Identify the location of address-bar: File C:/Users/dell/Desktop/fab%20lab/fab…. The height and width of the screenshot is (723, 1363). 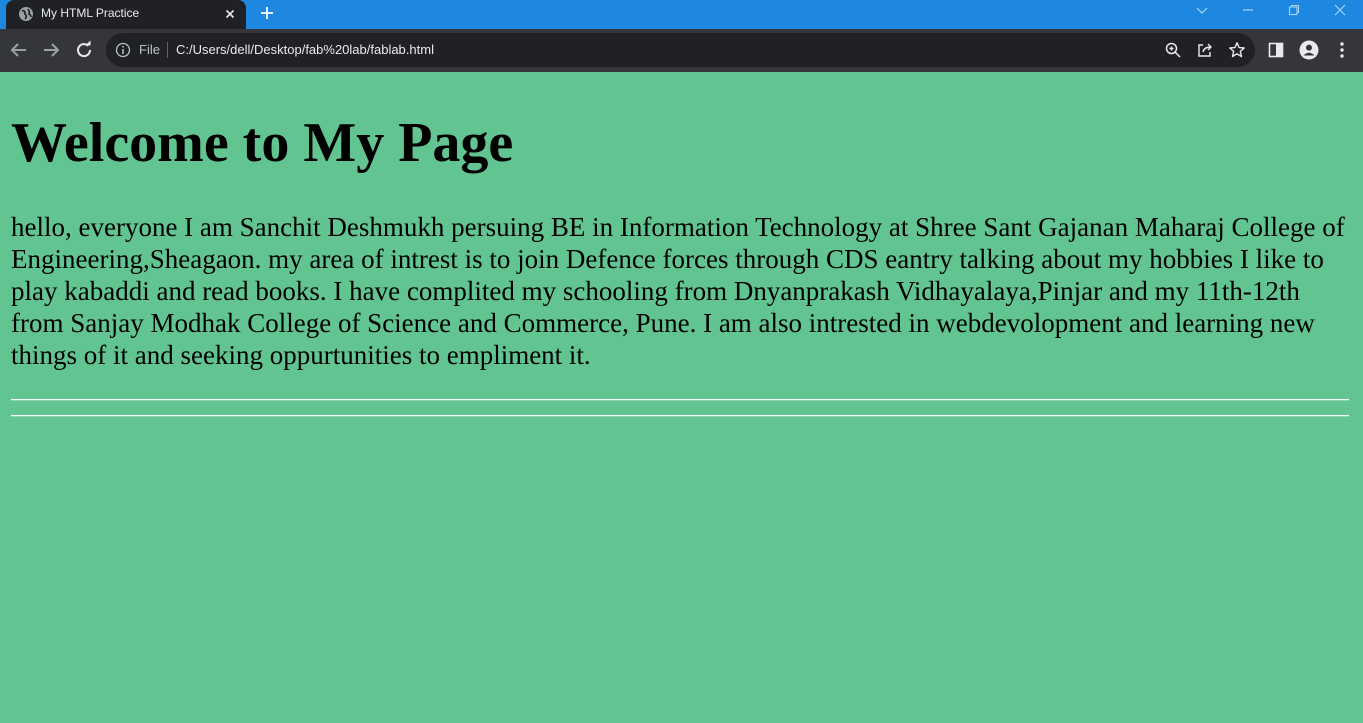
(680, 50).